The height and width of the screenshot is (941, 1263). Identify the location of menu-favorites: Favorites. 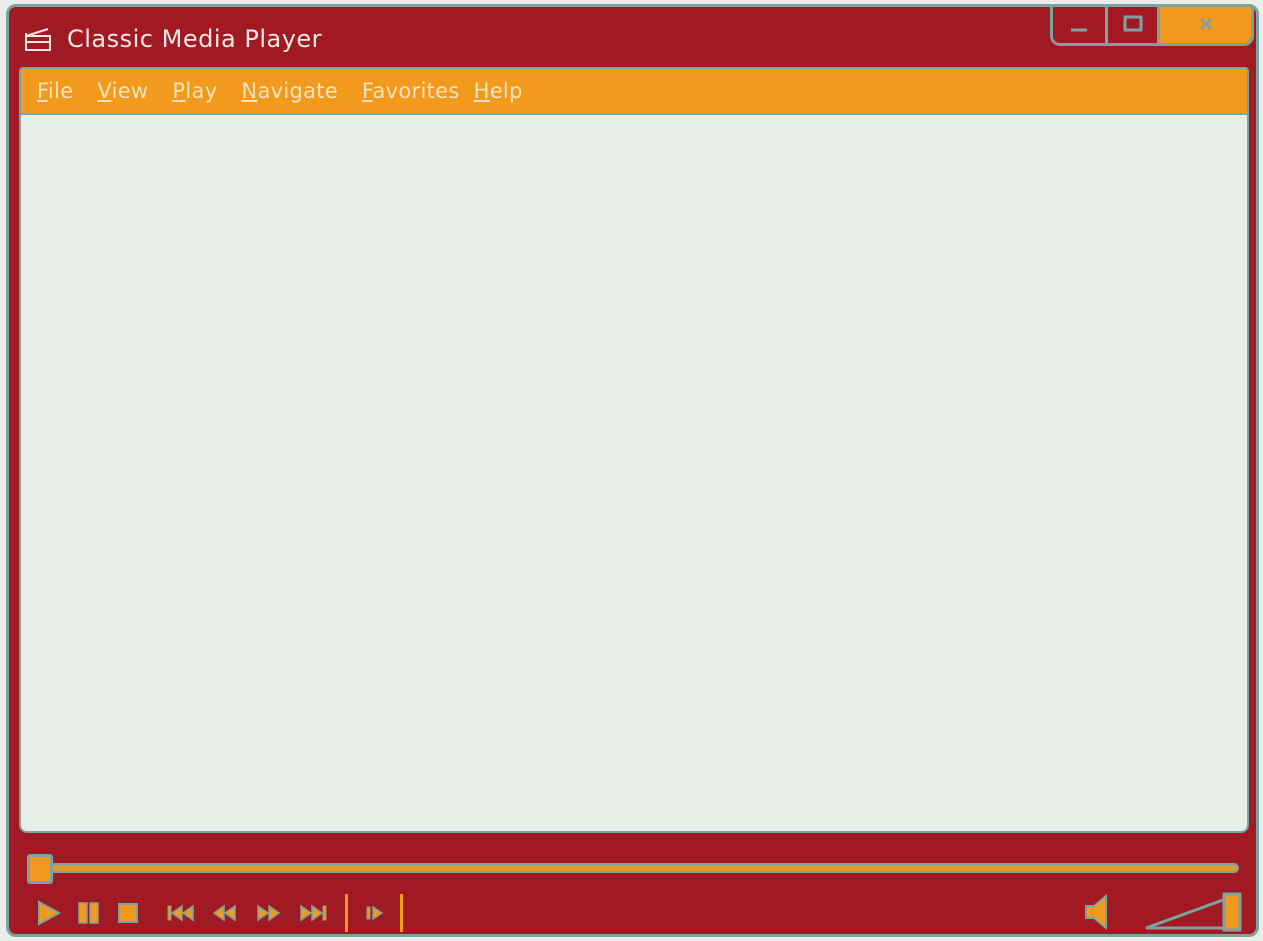
(411, 91).